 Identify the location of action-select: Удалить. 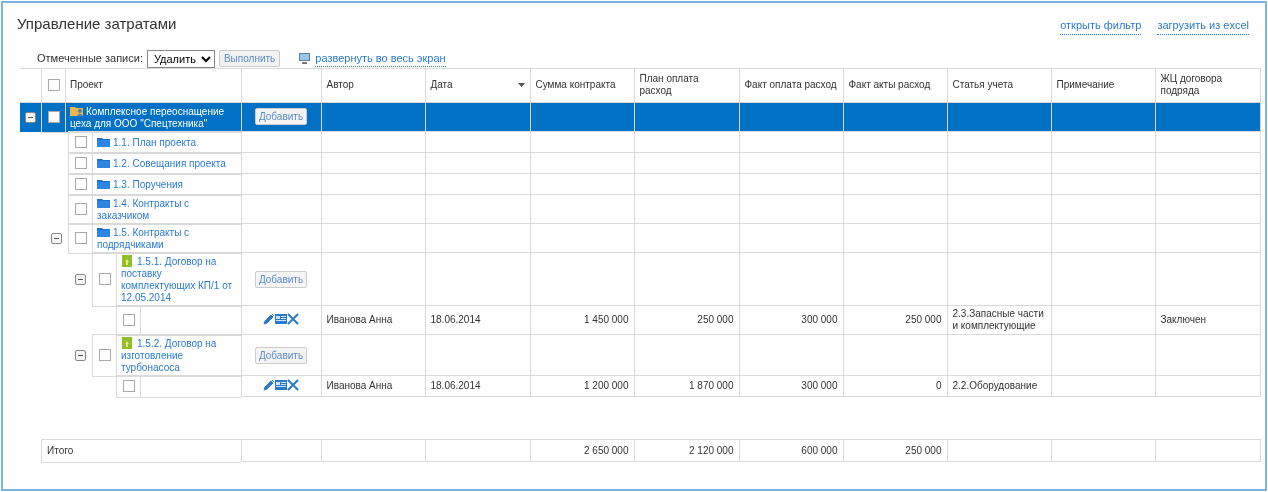
(180, 58).